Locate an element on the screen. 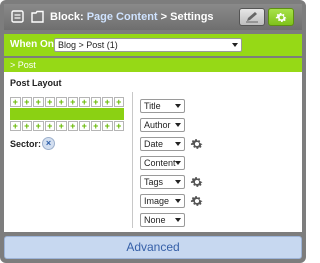 The height and width of the screenshot is (263, 320). grid-row-top: + + + + + + + + + + is located at coordinates (67, 102).